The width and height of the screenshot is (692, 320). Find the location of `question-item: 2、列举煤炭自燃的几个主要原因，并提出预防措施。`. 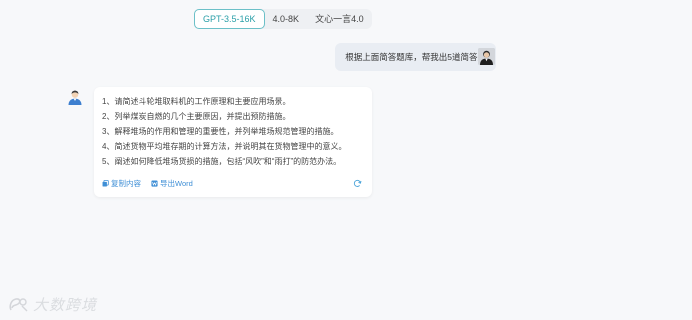

question-item: 2、列举煤炭自燃的几个主要原因，并提出预防措施。 is located at coordinates (196, 116).